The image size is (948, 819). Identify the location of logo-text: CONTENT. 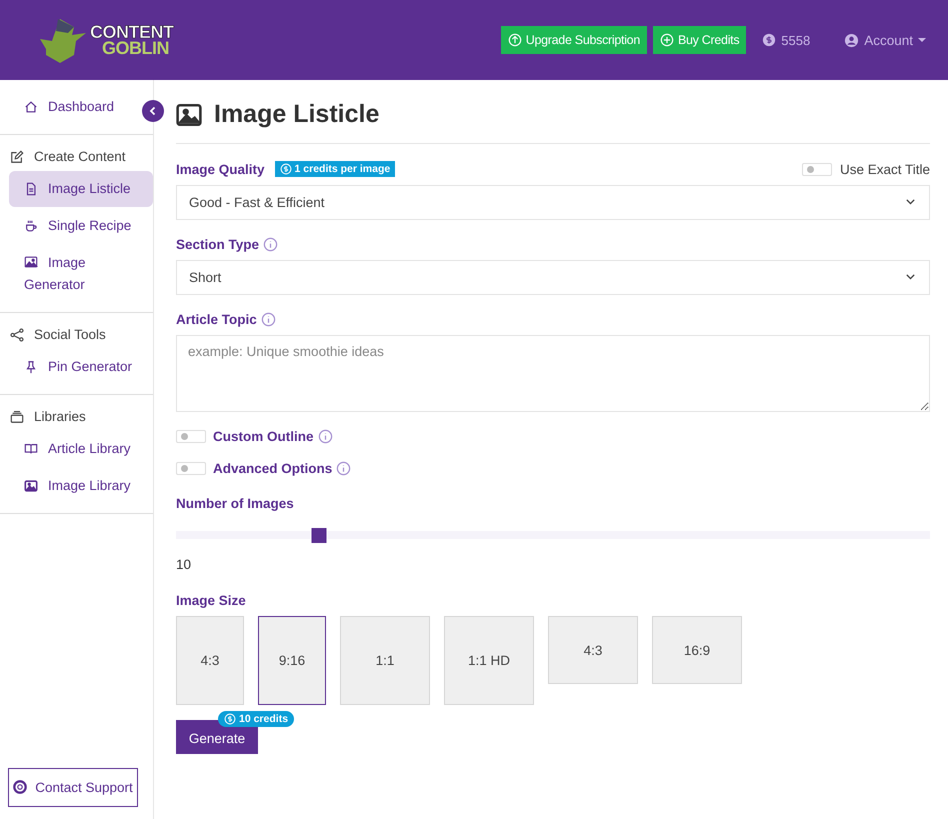
(132, 32).